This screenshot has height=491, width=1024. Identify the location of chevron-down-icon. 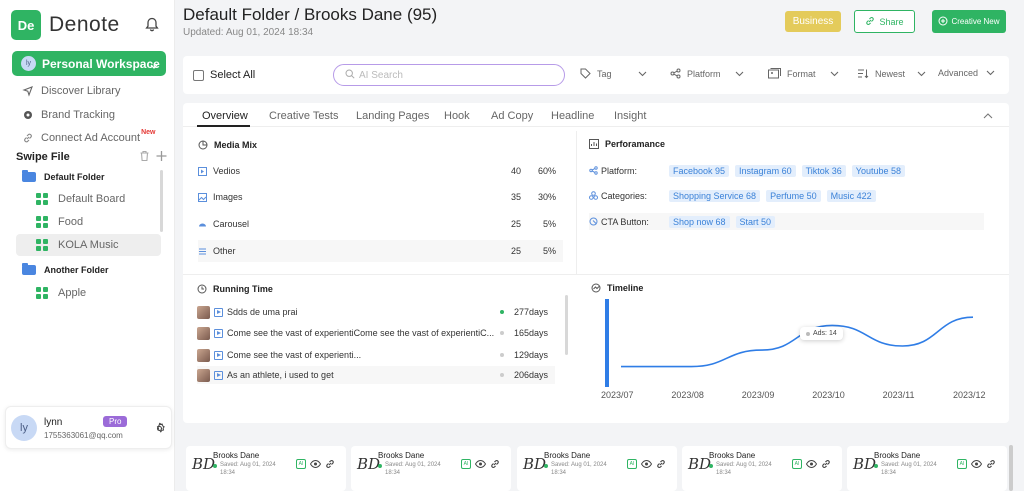
(990, 73).